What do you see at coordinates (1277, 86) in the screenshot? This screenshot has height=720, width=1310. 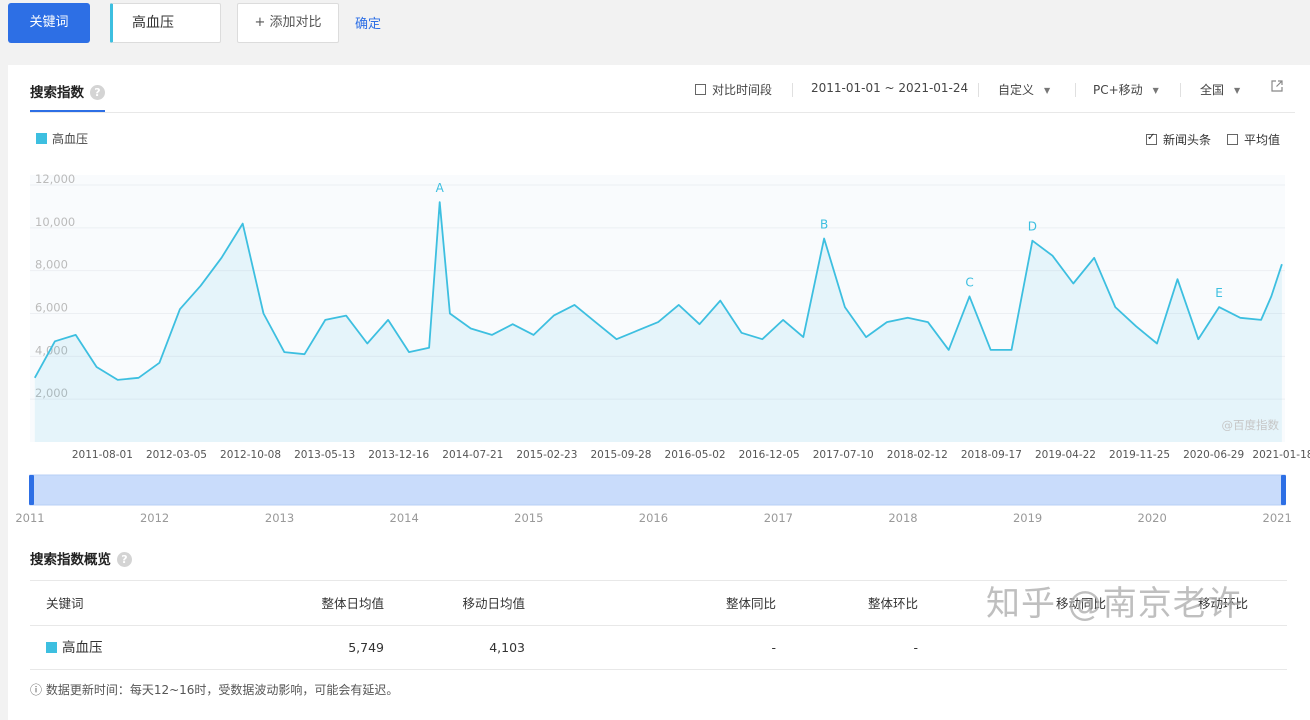 I see `export-icon` at bounding box center [1277, 86].